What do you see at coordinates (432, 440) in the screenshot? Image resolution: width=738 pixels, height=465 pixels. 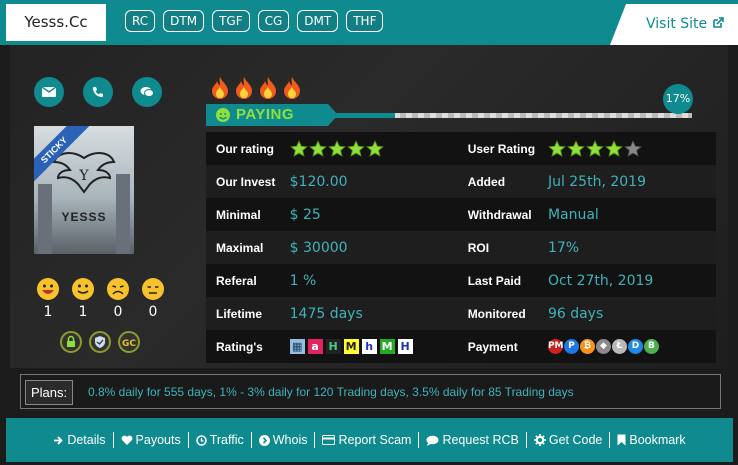 I see `comment-icon` at bounding box center [432, 440].